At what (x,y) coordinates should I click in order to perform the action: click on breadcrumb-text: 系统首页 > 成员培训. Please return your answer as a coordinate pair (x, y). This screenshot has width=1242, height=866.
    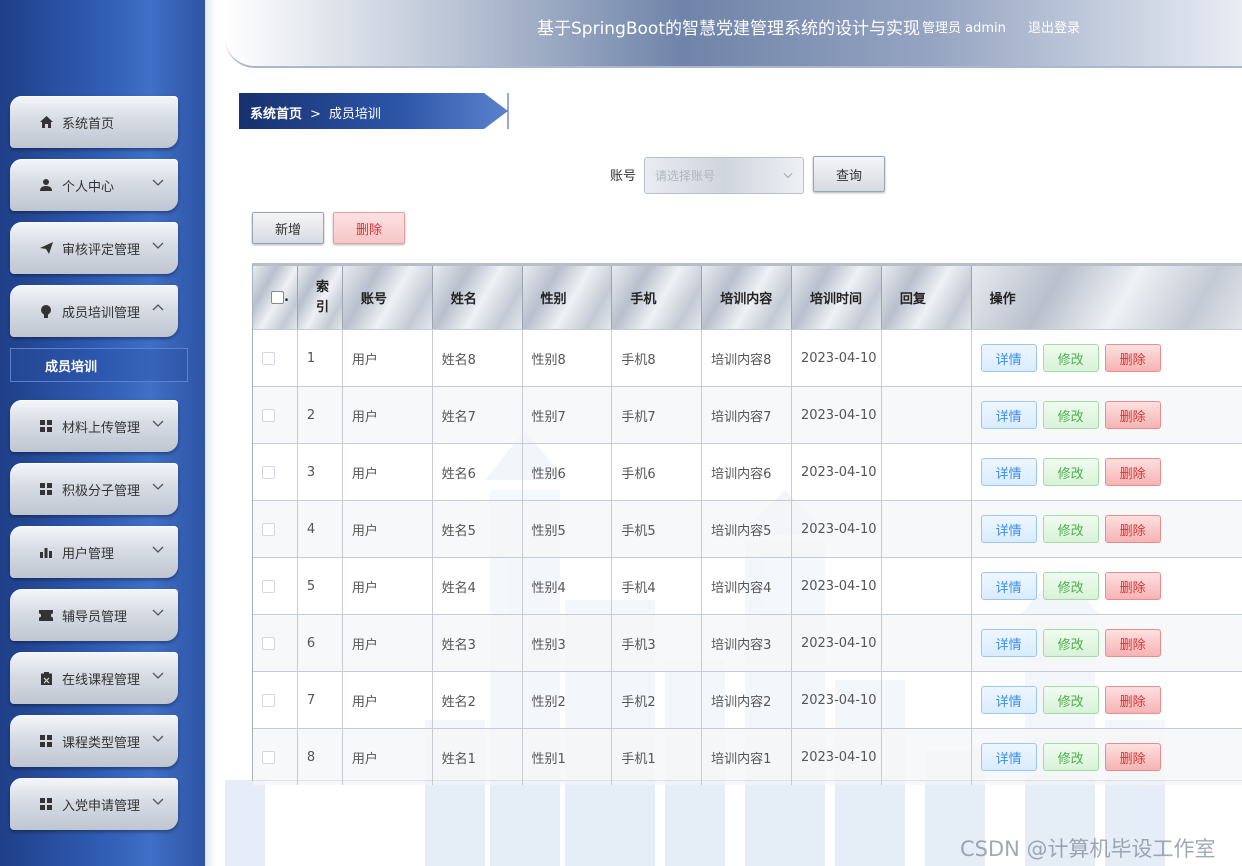
    Looking at the image, I should click on (315, 112).